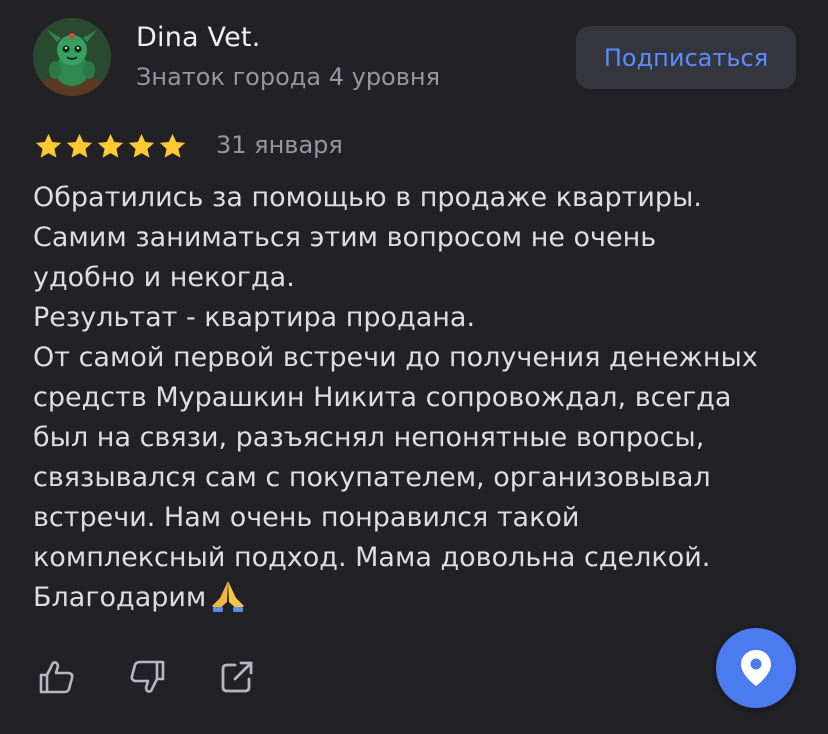 This screenshot has height=734, width=828. I want to click on author-name: Dina Vet., so click(198, 37).